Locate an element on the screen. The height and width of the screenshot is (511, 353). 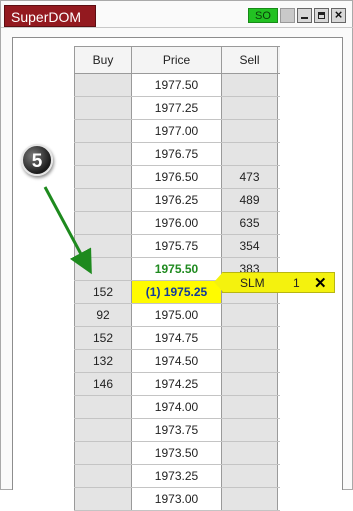
sell-cell is located at coordinates (250, 499).